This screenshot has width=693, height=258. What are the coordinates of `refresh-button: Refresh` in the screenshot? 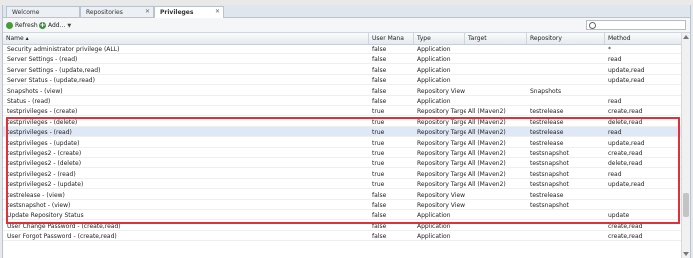 It's located at (22, 25).